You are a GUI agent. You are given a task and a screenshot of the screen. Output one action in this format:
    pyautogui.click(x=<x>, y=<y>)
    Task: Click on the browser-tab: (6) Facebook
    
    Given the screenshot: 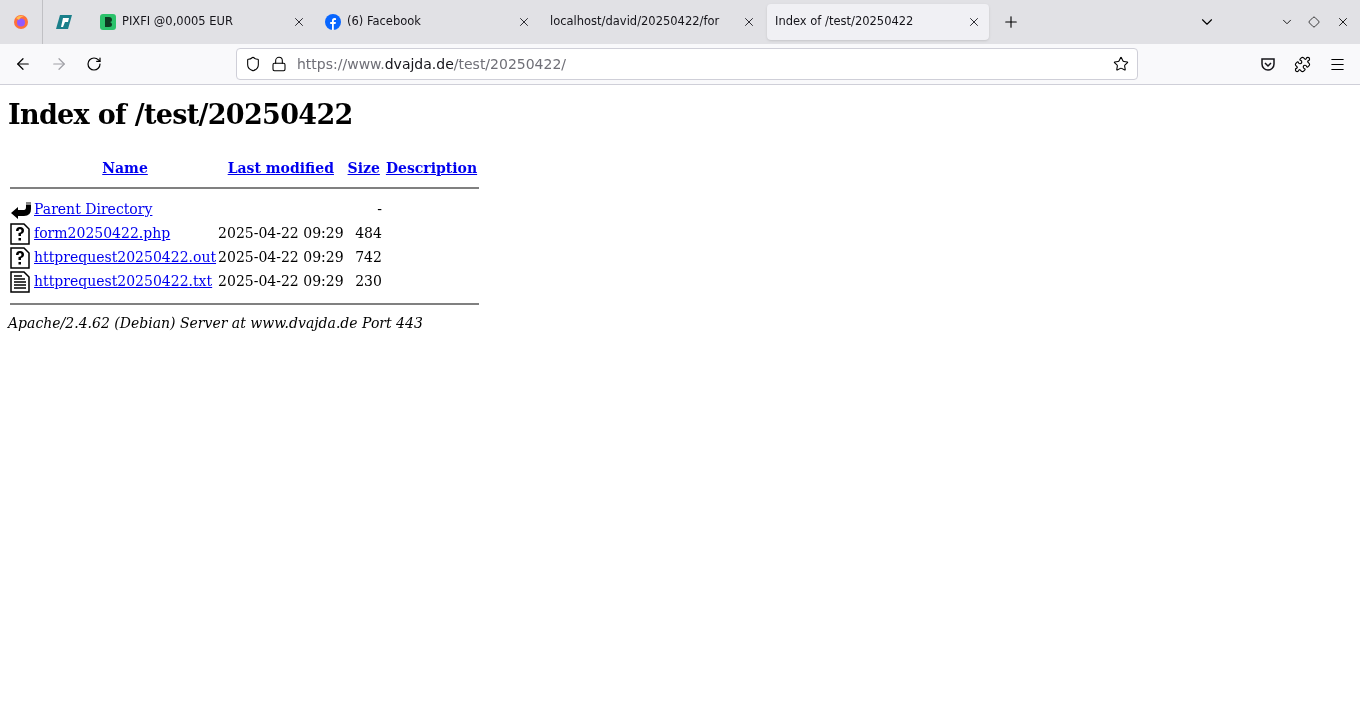 What is the action you would take?
    pyautogui.click(x=428, y=22)
    